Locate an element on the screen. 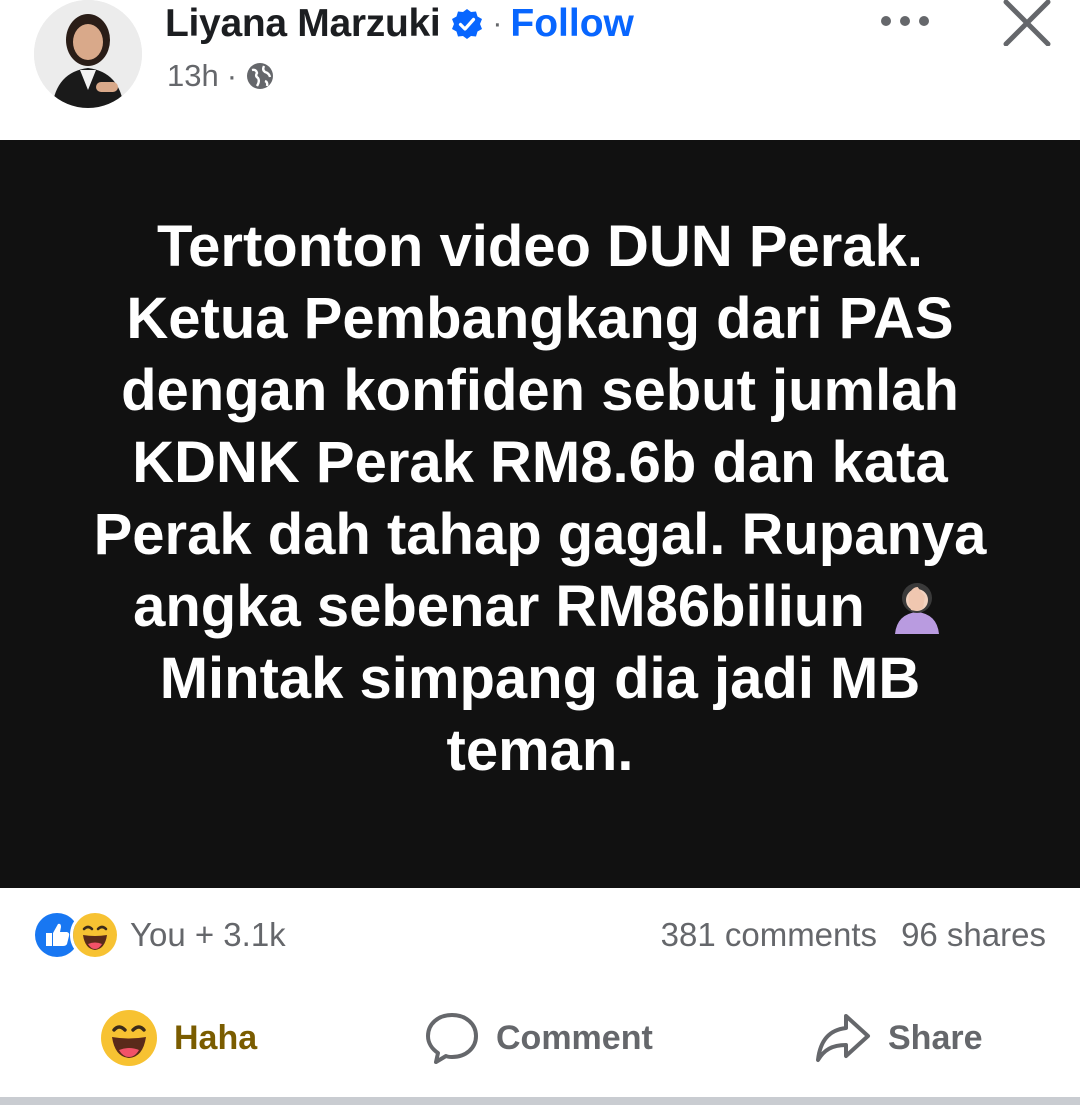  reaction-count: You + 3.1k is located at coordinates (208, 934).